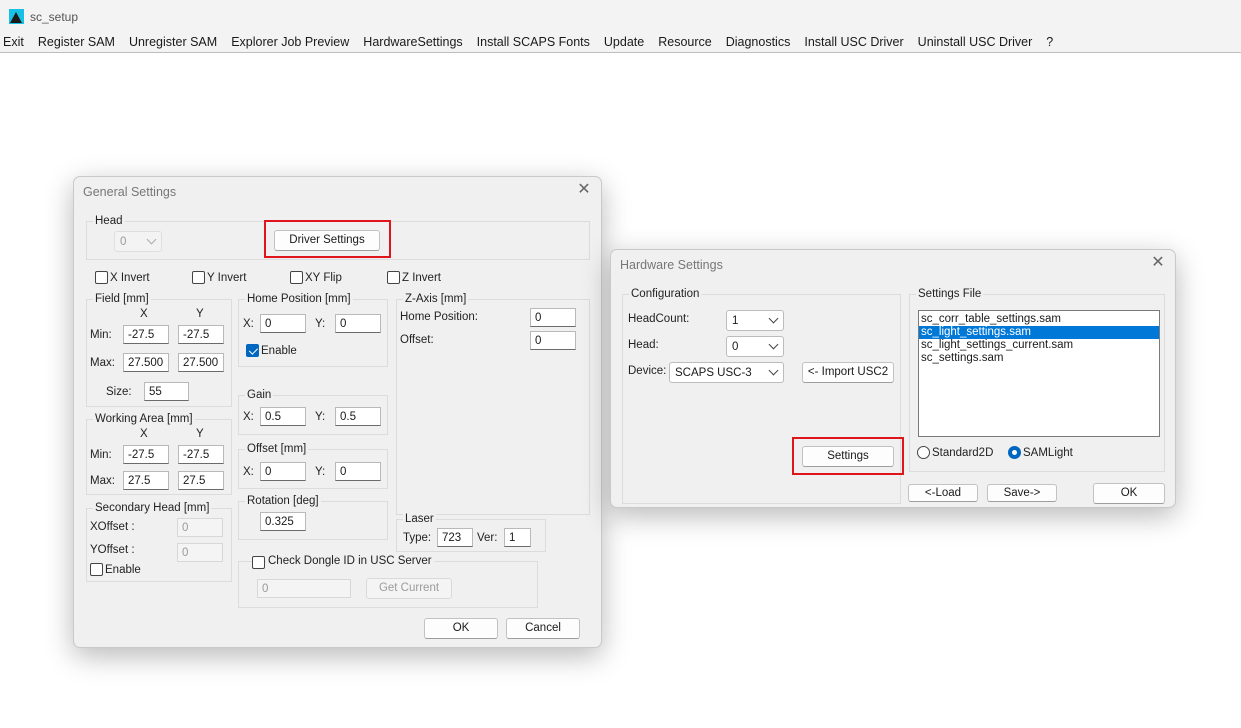  What do you see at coordinates (112, 527) in the screenshot?
I see `xoffset-label: XOffset :` at bounding box center [112, 527].